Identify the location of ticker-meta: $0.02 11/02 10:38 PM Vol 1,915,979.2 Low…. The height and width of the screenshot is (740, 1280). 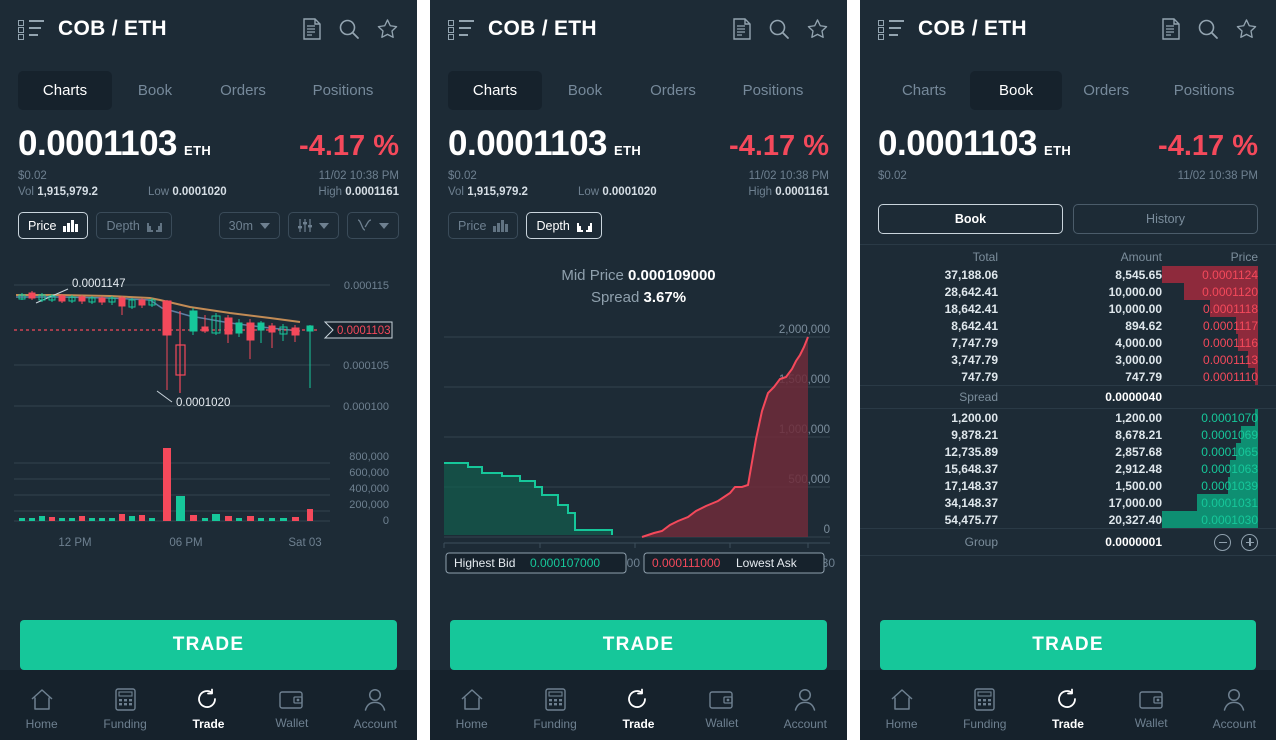
(208, 187).